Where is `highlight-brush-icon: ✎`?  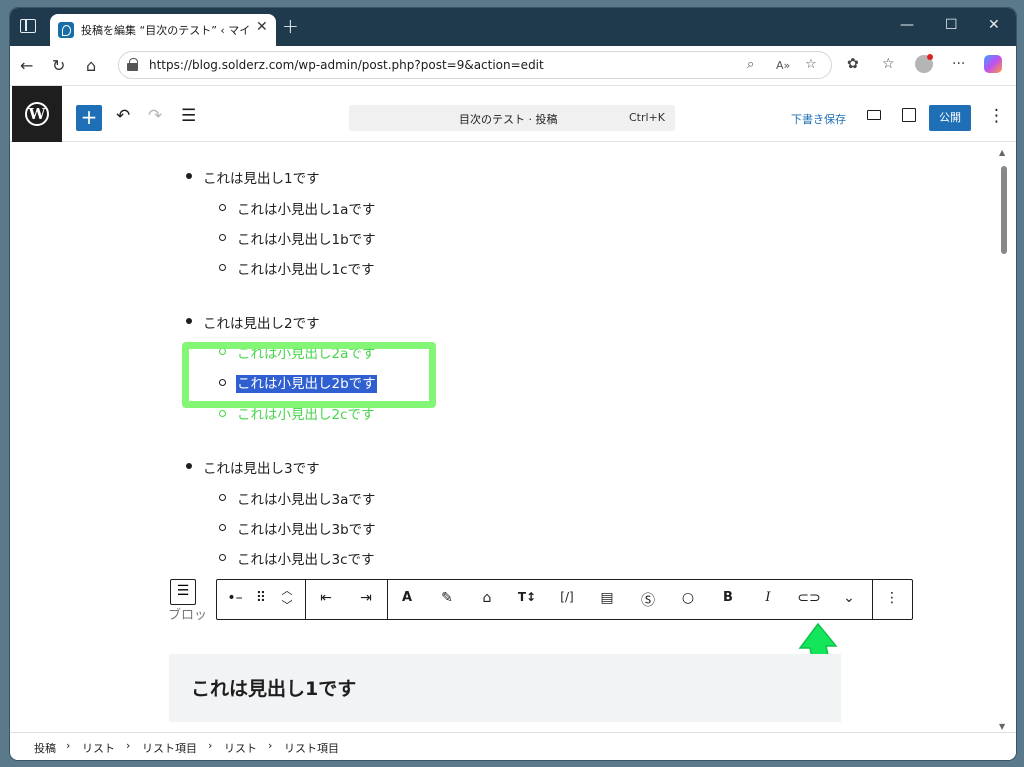 highlight-brush-icon: ✎ is located at coordinates (447, 598).